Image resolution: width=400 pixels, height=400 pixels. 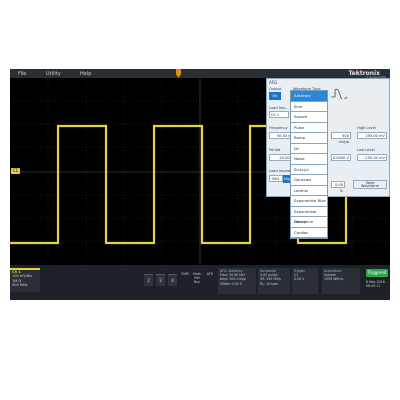 I want to click on menu-bar: File Utility Help Tektronix 5 Series MSO, so click(x=200, y=74).